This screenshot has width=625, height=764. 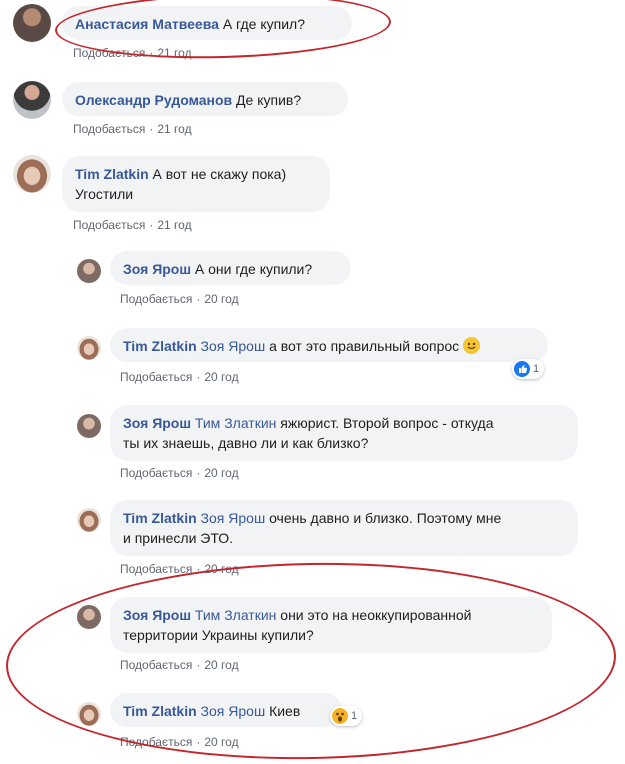 I want to click on reply-text-line2: и принесли ЭТО., so click(x=178, y=538).